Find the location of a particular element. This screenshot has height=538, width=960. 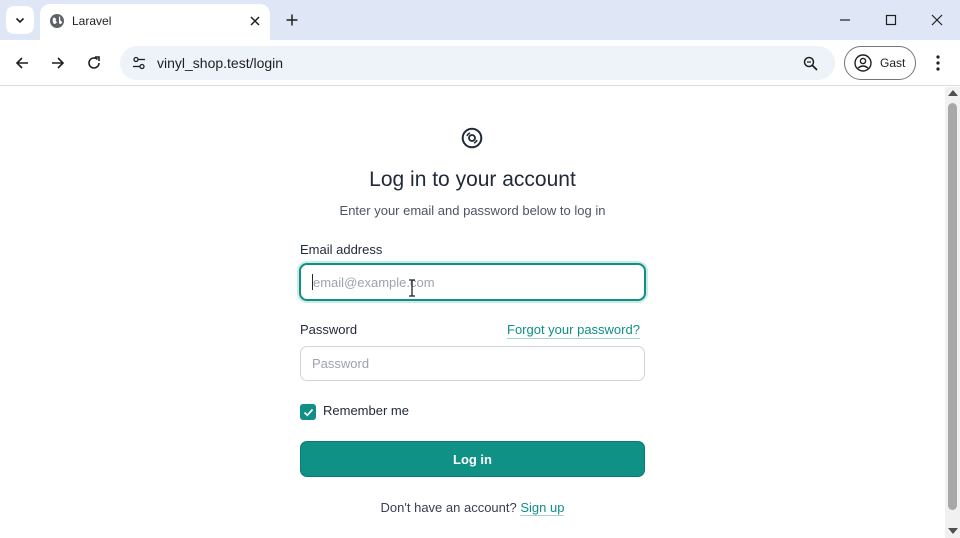

maximize-icon is located at coordinates (891, 20).